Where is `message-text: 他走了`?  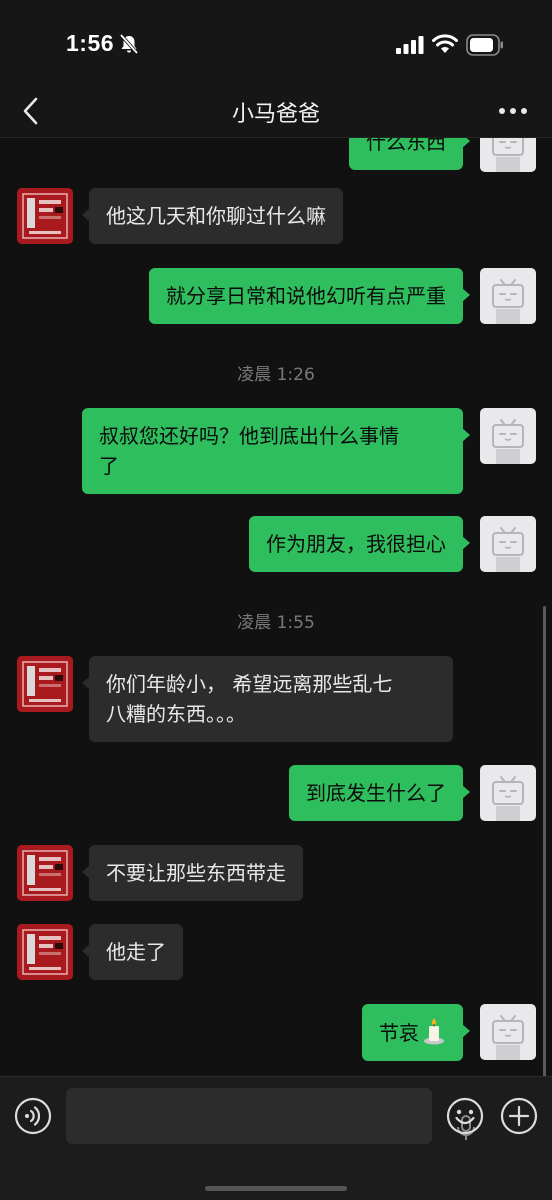 message-text: 他走了 is located at coordinates (136, 952).